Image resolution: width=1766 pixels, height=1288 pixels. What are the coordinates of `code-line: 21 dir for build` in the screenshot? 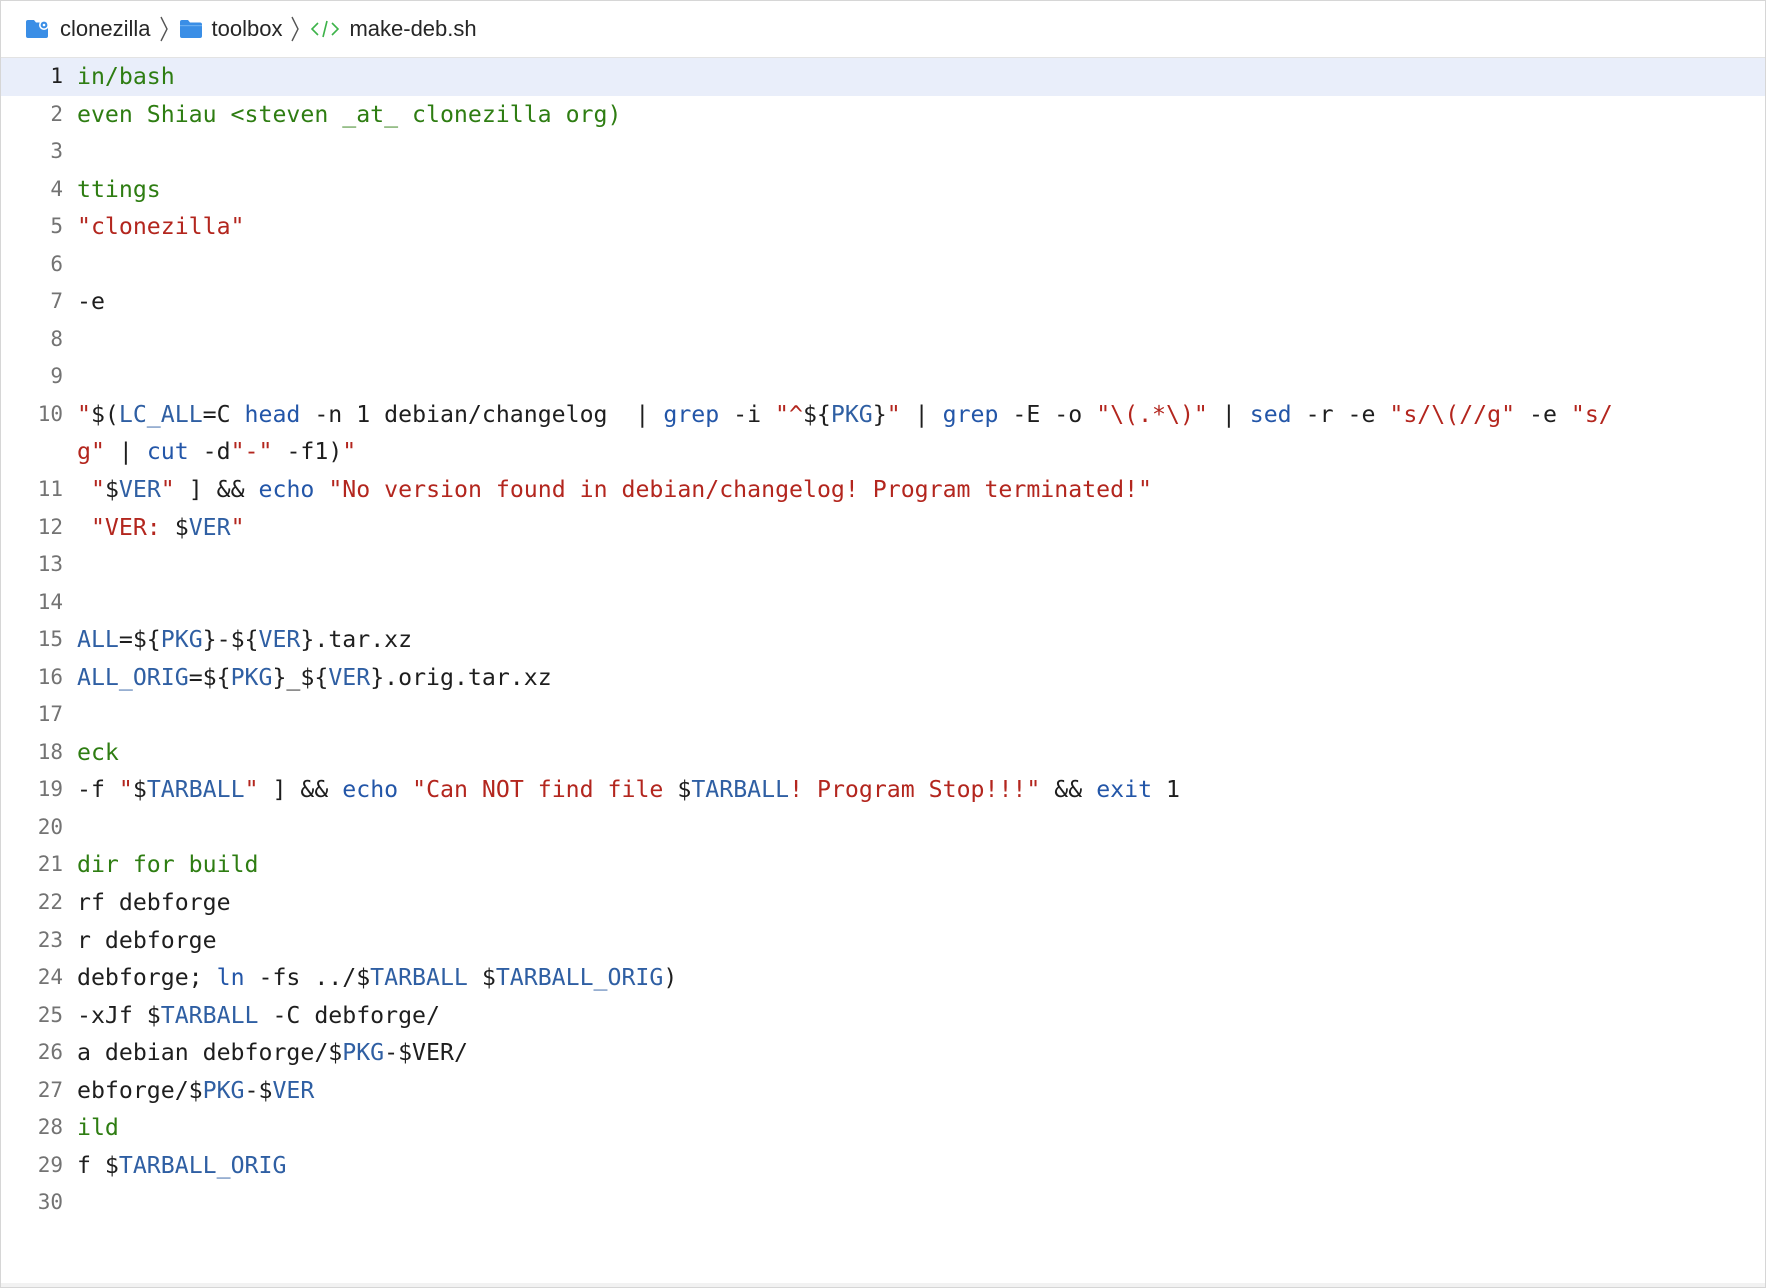 It's located at (883, 865).